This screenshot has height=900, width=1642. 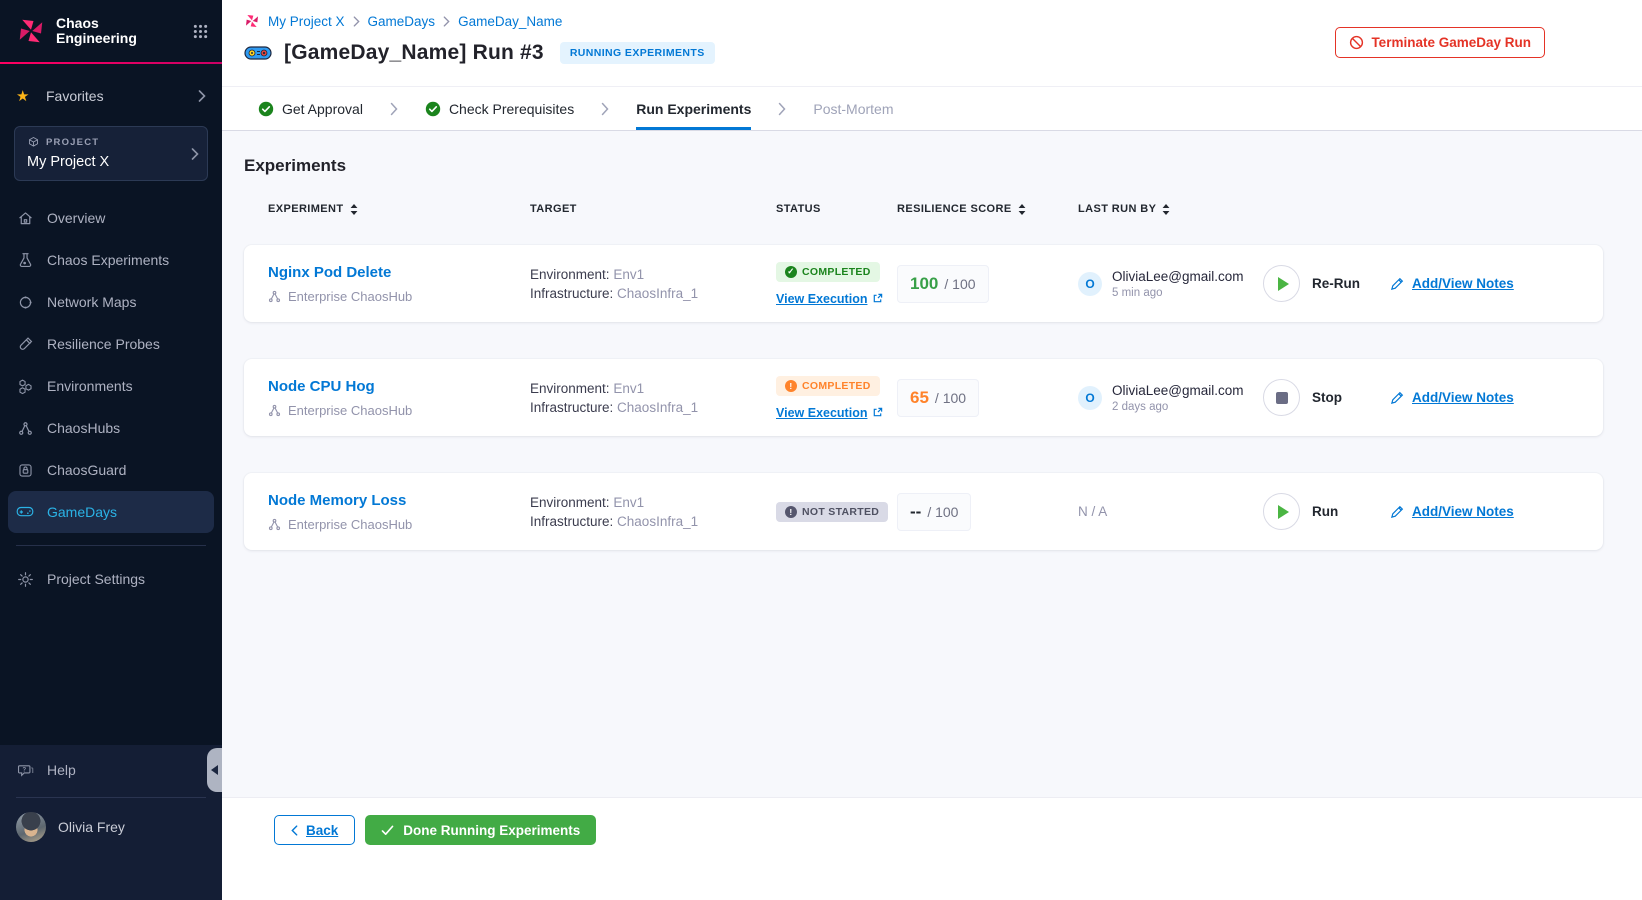 I want to click on sidebar-item-chaosguard: ChaosGuard, so click(x=111, y=470).